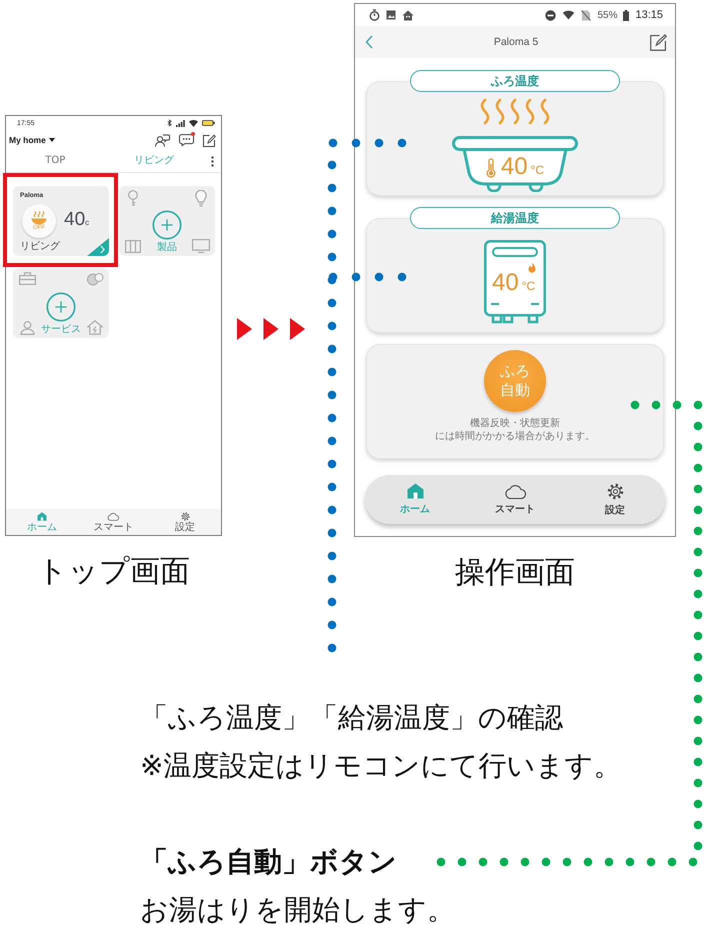 The width and height of the screenshot is (720, 928). What do you see at coordinates (586, 15) in the screenshot?
I see `no-sim-icon` at bounding box center [586, 15].